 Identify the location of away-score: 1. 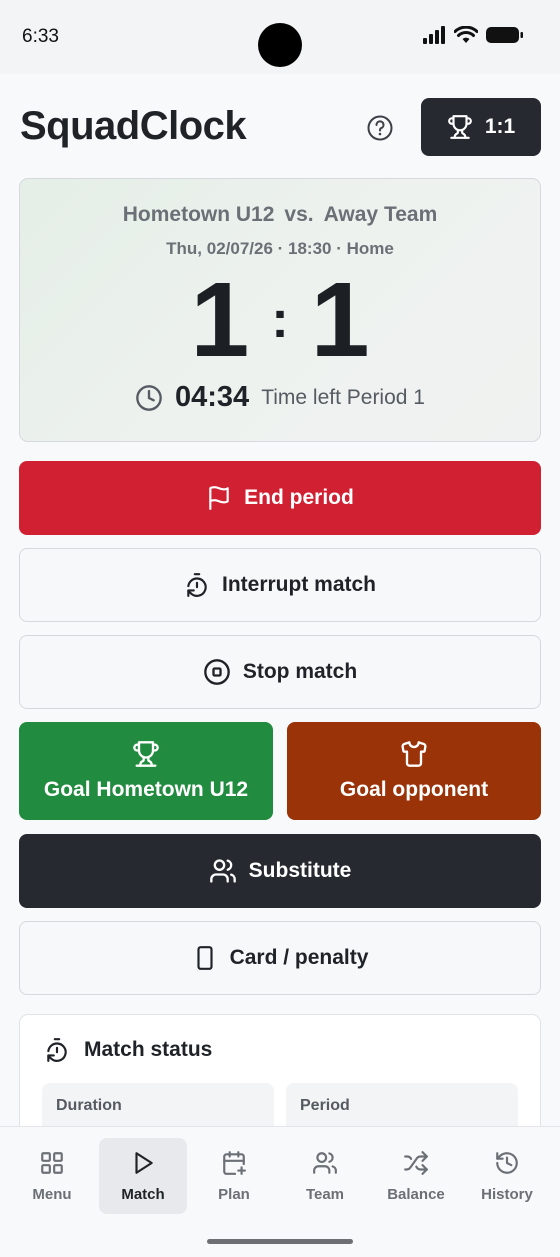
(340, 320).